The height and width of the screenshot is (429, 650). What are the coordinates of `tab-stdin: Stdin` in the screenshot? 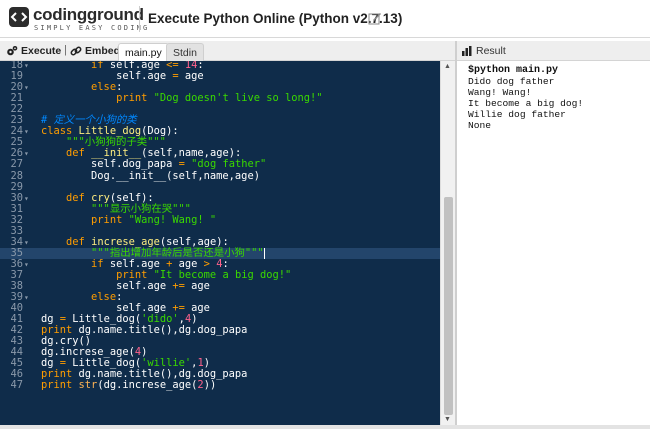 It's located at (185, 52).